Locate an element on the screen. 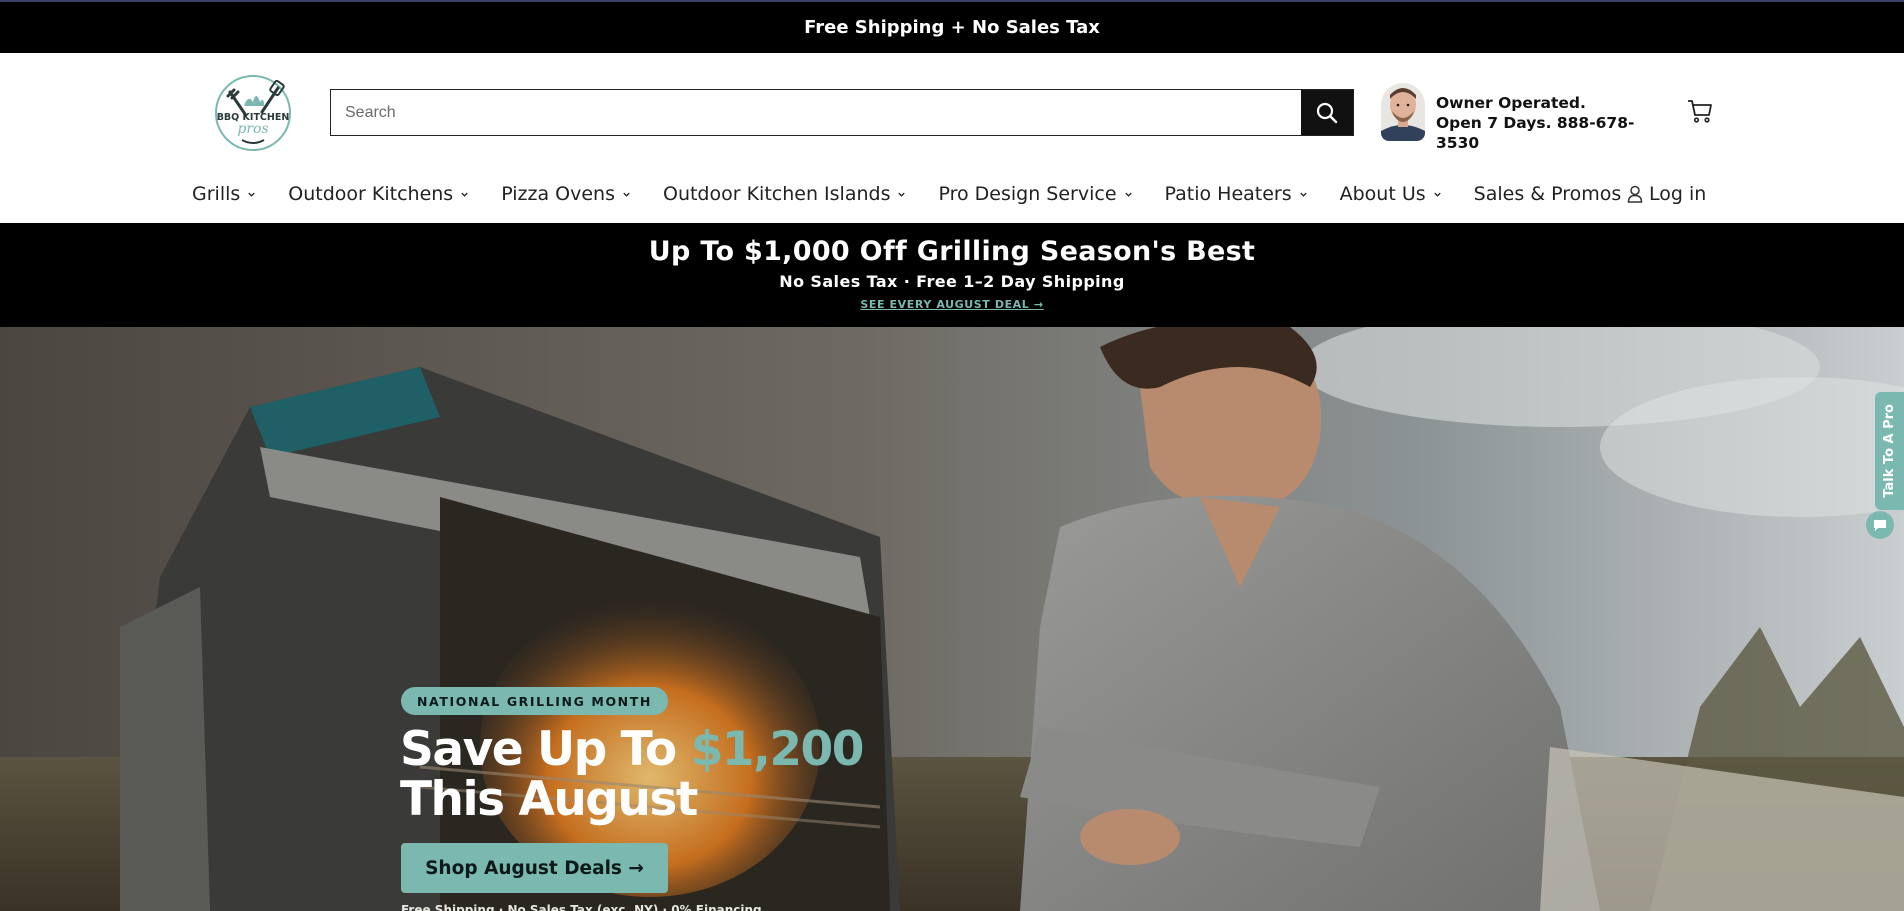 This screenshot has height=911, width=1904. user-icon is located at coordinates (1635, 194).